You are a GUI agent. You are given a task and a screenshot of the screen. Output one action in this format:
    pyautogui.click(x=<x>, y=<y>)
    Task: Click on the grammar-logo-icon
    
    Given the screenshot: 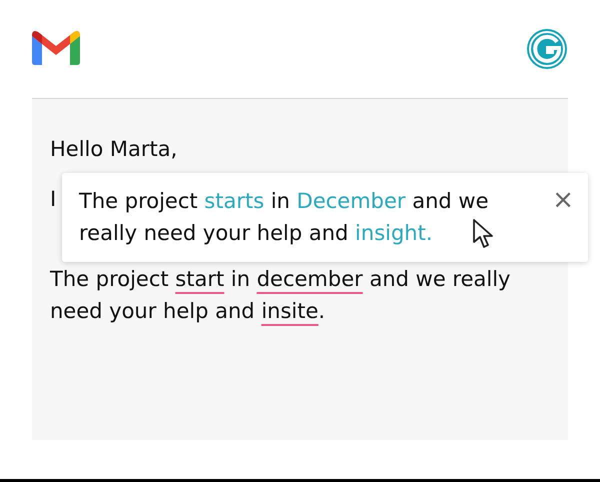 What is the action you would take?
    pyautogui.click(x=547, y=49)
    